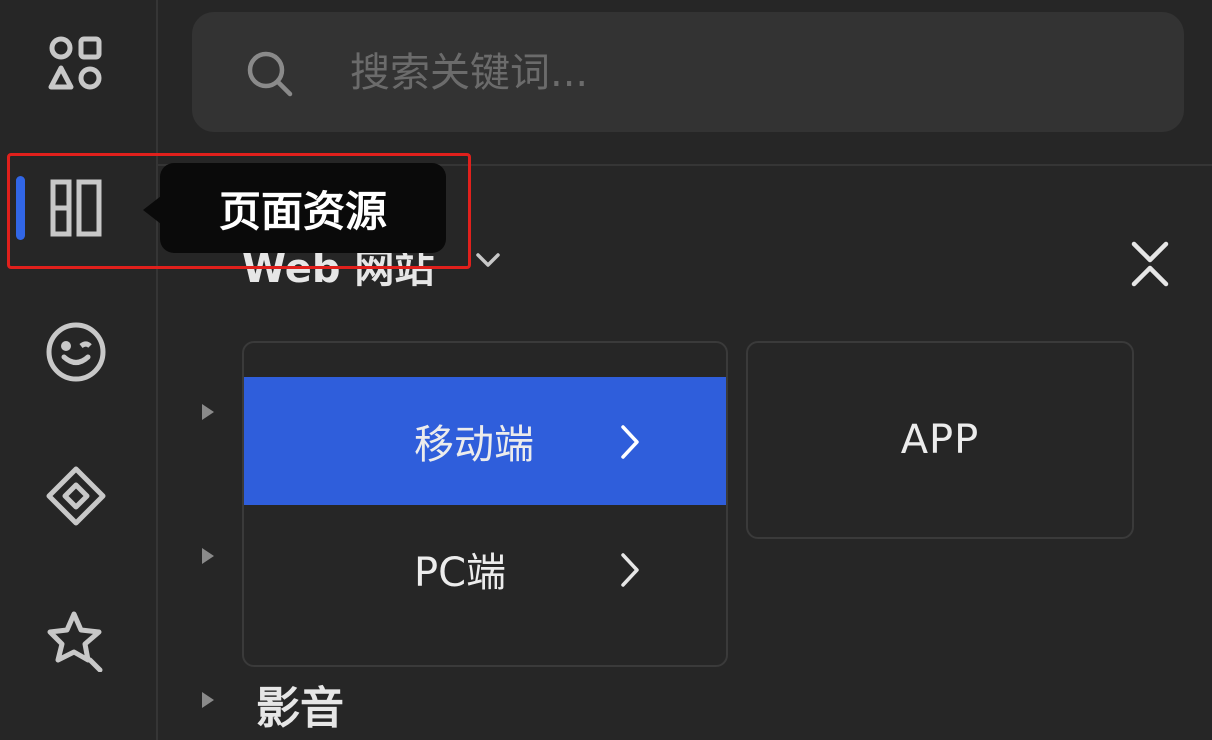 This screenshot has height=740, width=1212. What do you see at coordinates (1150, 264) in the screenshot?
I see `collapse-icon` at bounding box center [1150, 264].